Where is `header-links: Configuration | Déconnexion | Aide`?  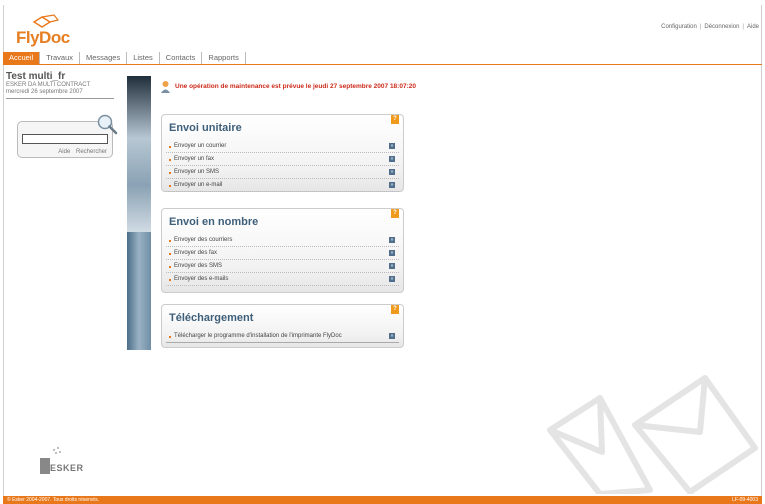 header-links: Configuration | Déconnexion | Aide is located at coordinates (710, 27).